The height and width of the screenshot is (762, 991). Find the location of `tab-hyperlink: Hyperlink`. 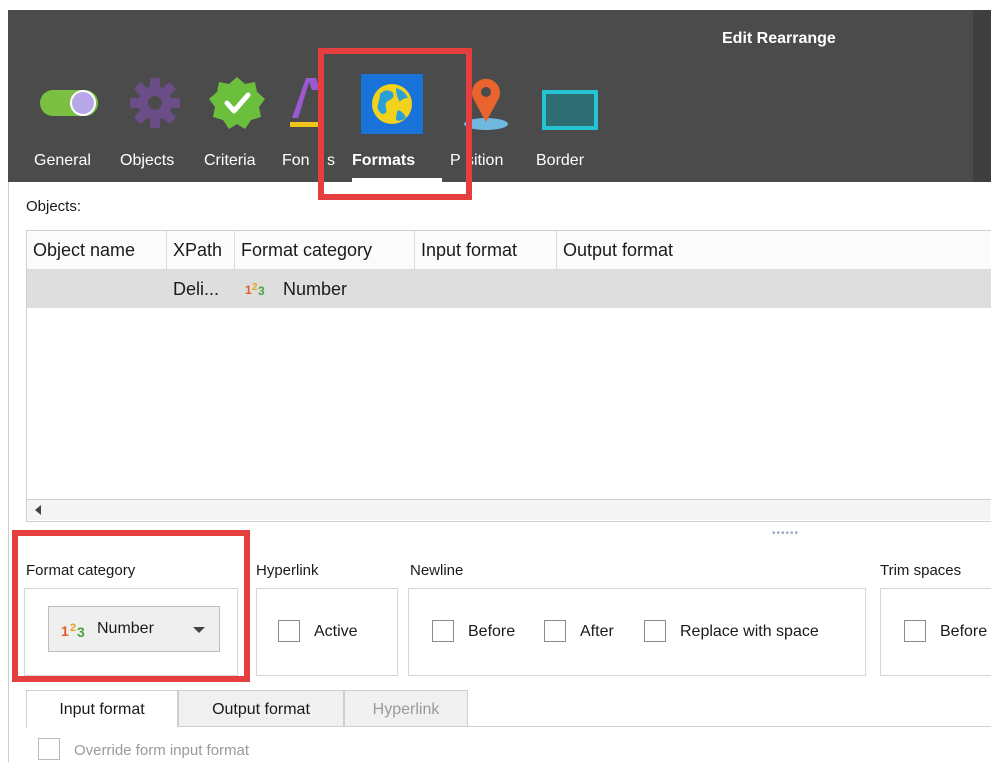

tab-hyperlink: Hyperlink is located at coordinates (406, 708).